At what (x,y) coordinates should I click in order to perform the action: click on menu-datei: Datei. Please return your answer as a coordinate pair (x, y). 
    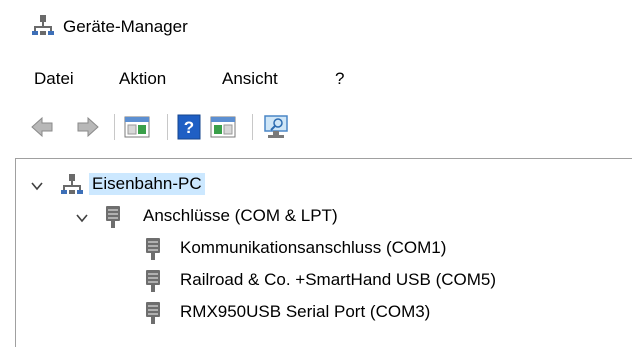
    Looking at the image, I should click on (54, 79).